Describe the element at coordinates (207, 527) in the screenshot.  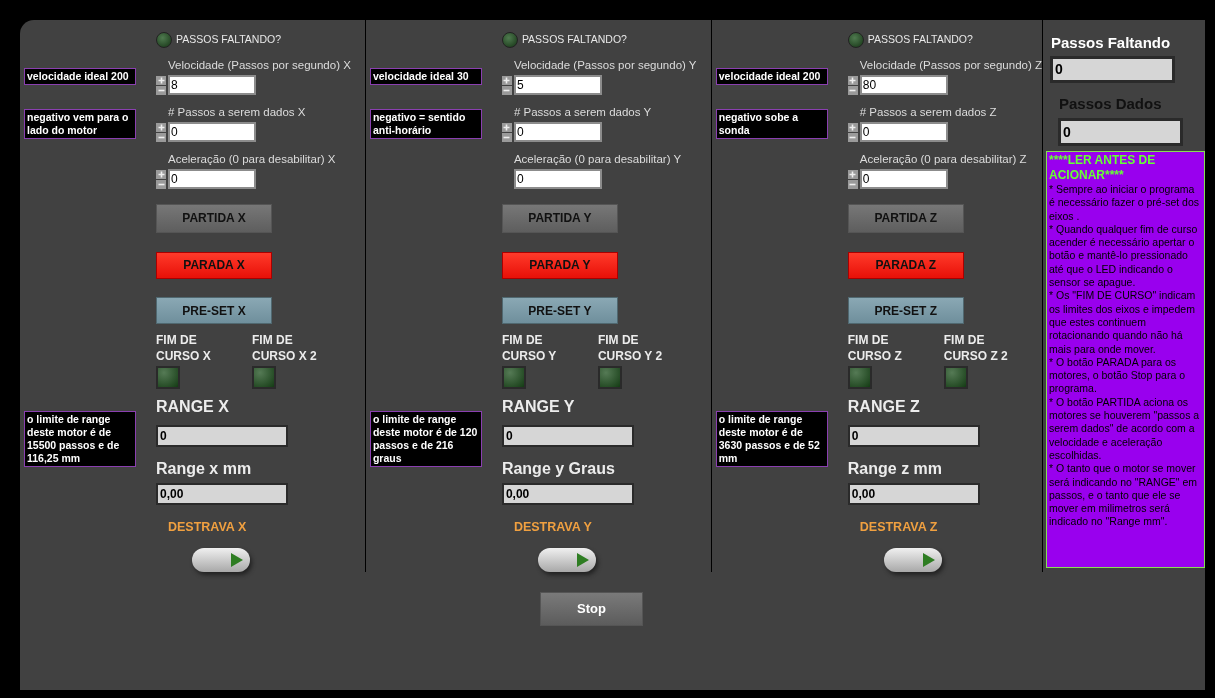
I see `unlock-label: DESTRAVA X` at that location.